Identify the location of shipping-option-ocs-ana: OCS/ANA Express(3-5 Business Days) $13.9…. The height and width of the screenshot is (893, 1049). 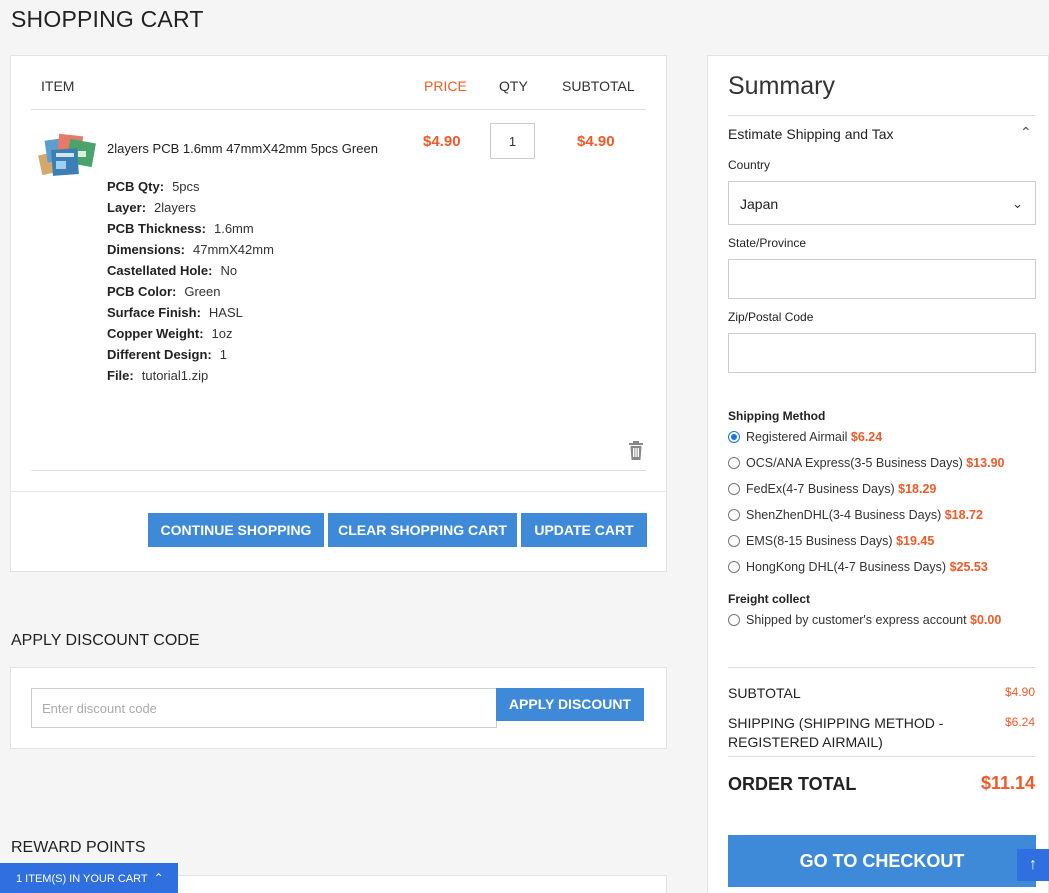
(866, 463).